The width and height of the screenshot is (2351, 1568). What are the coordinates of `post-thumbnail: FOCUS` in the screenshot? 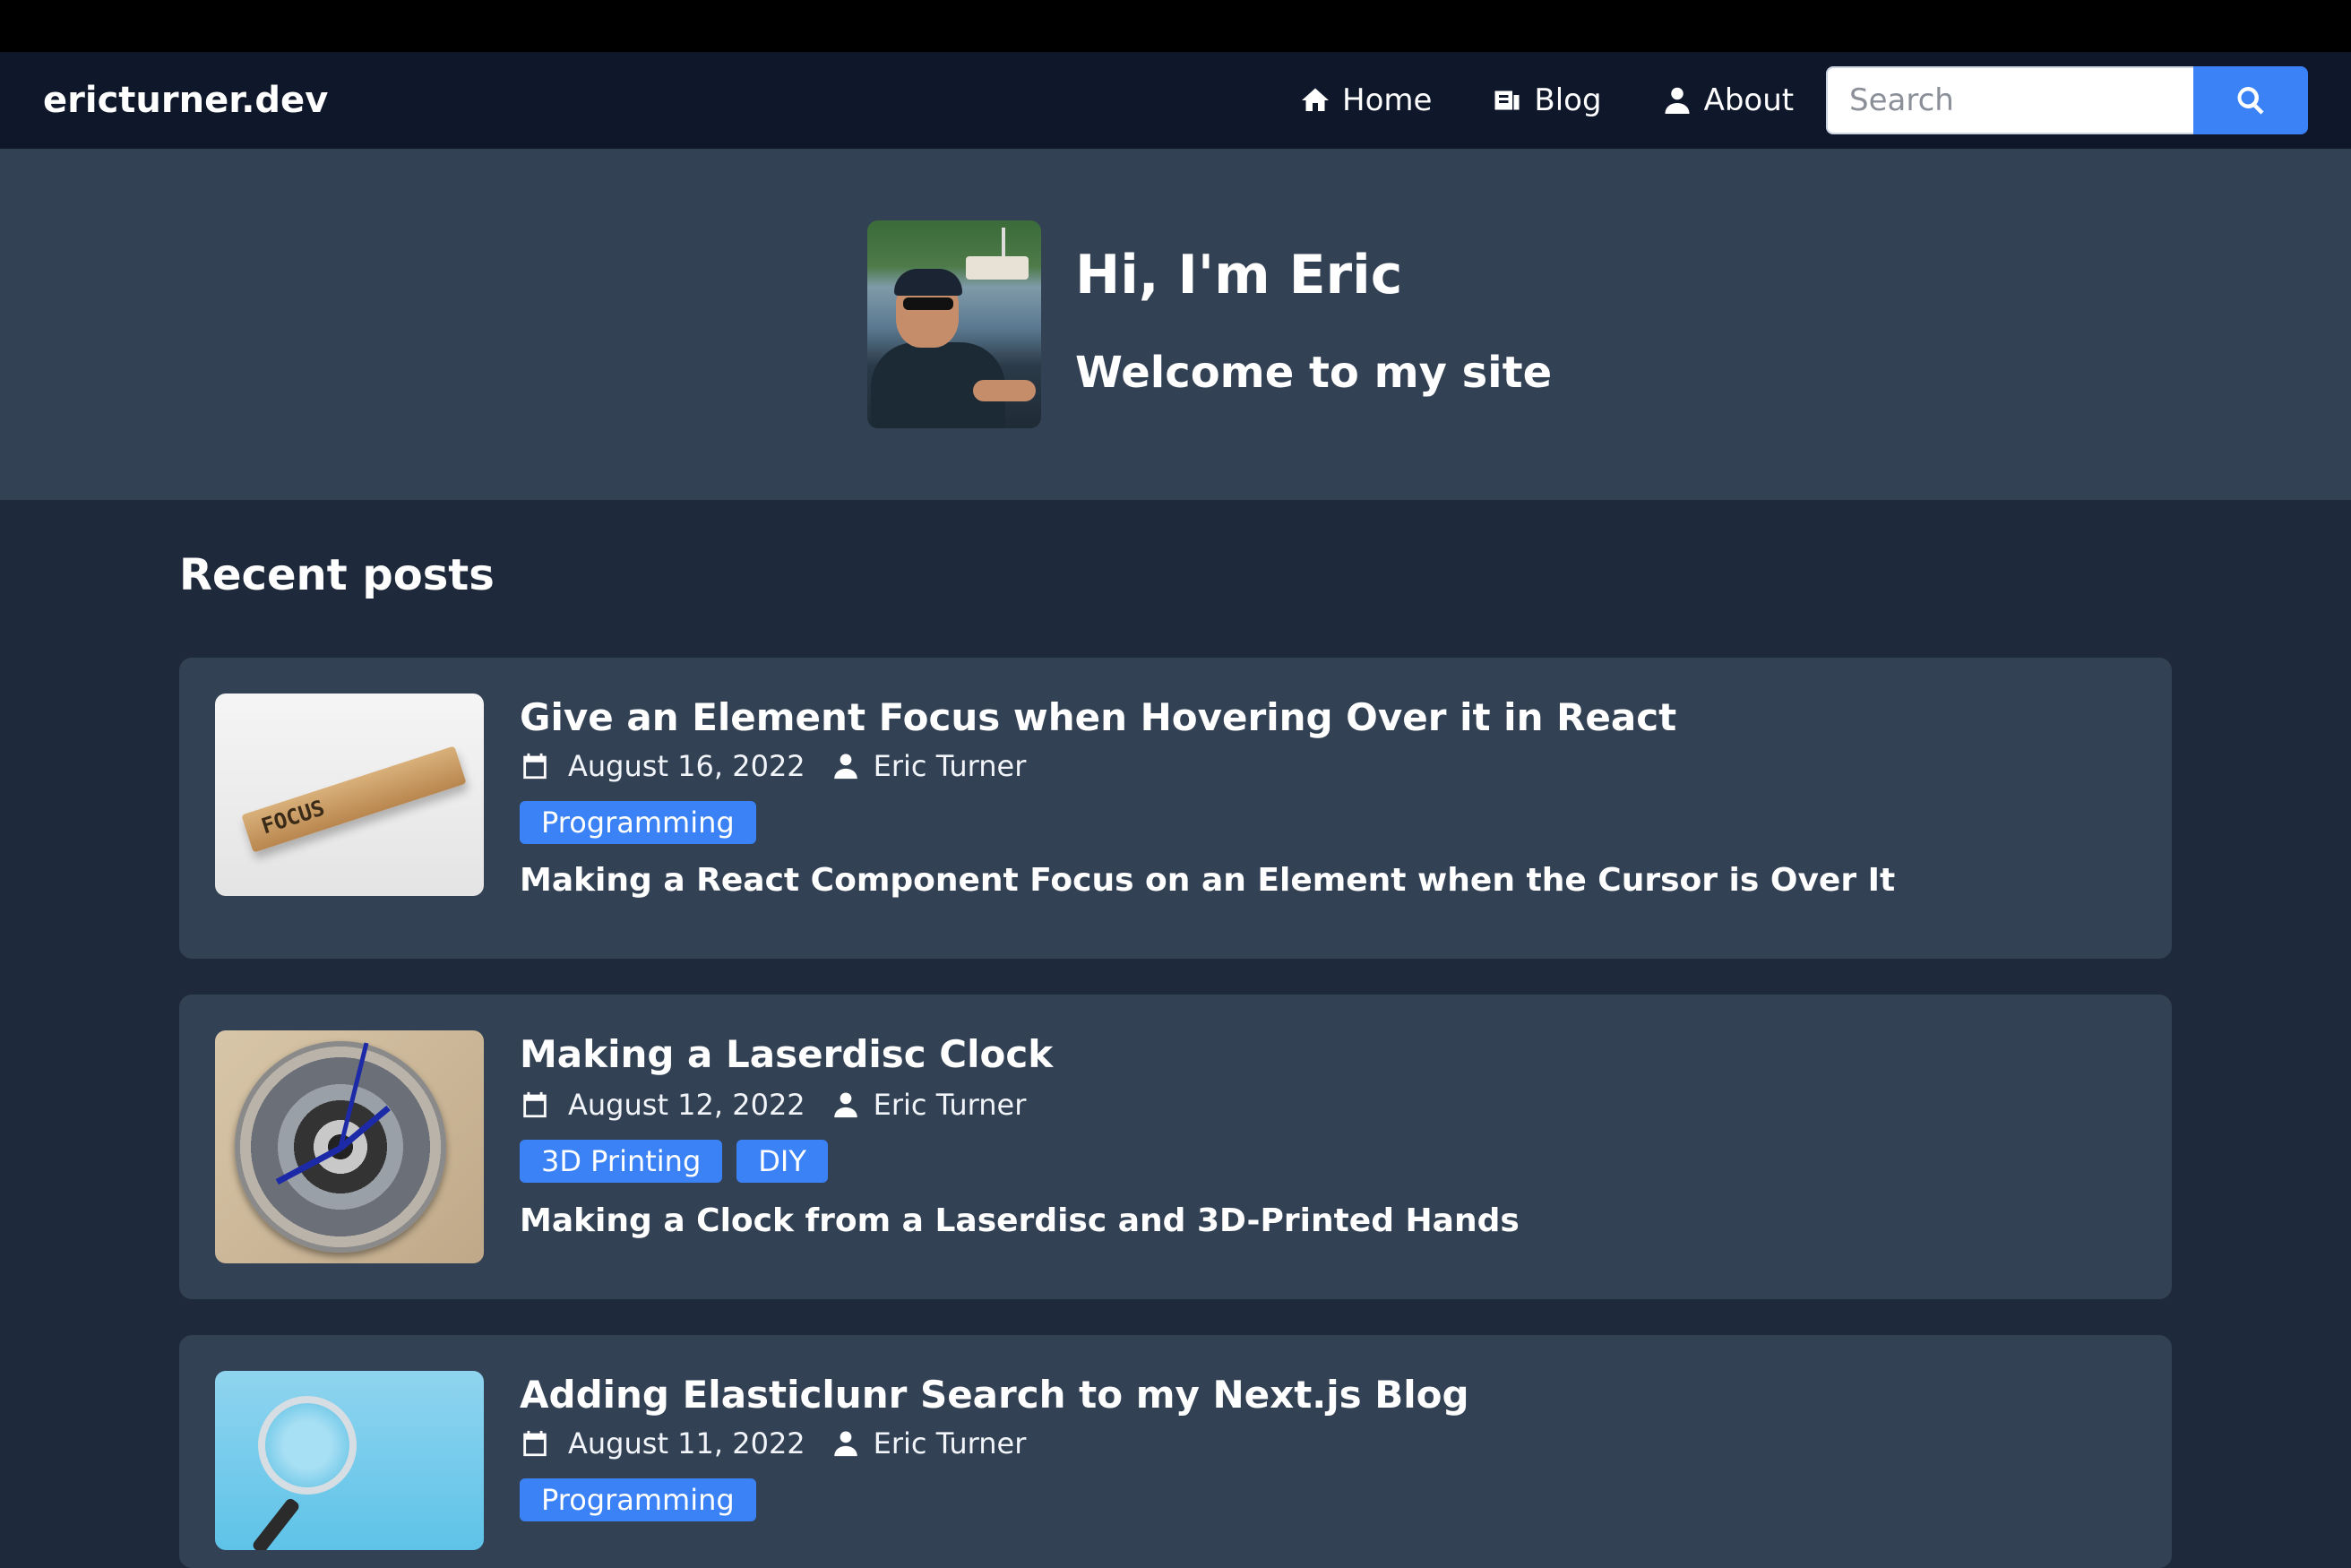 It's located at (349, 795).